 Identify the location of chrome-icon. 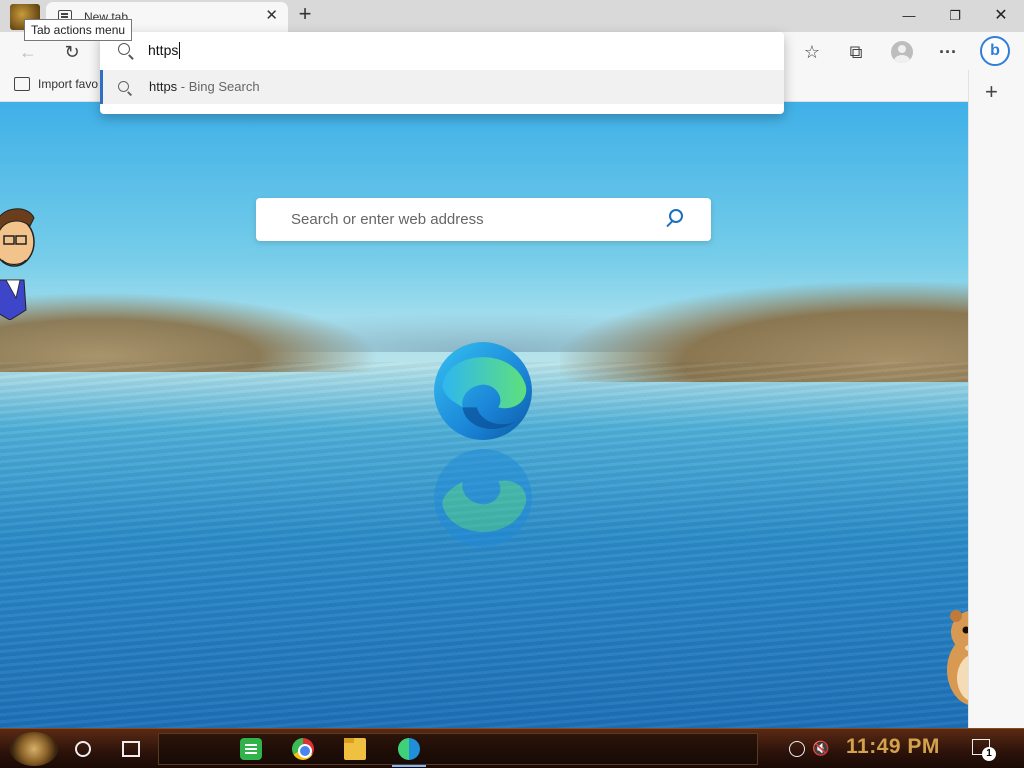
(303, 749).